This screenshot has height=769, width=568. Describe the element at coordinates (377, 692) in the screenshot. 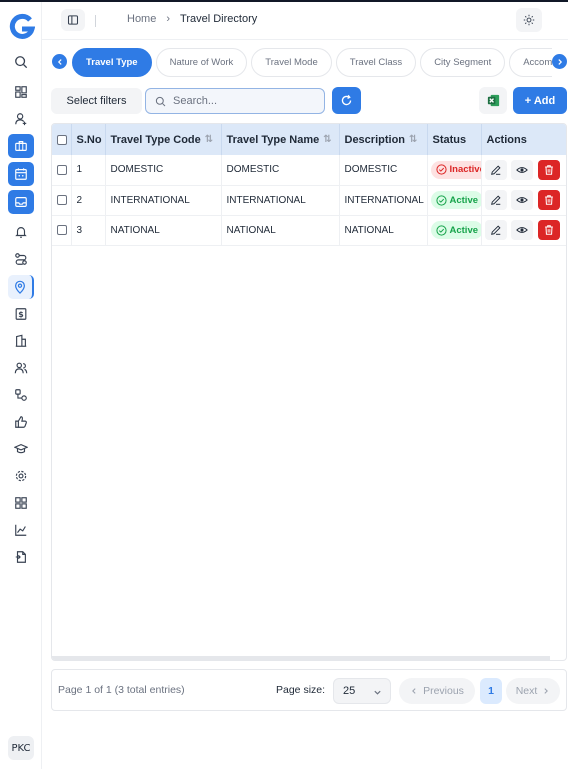

I see `chevron-down-icon` at that location.